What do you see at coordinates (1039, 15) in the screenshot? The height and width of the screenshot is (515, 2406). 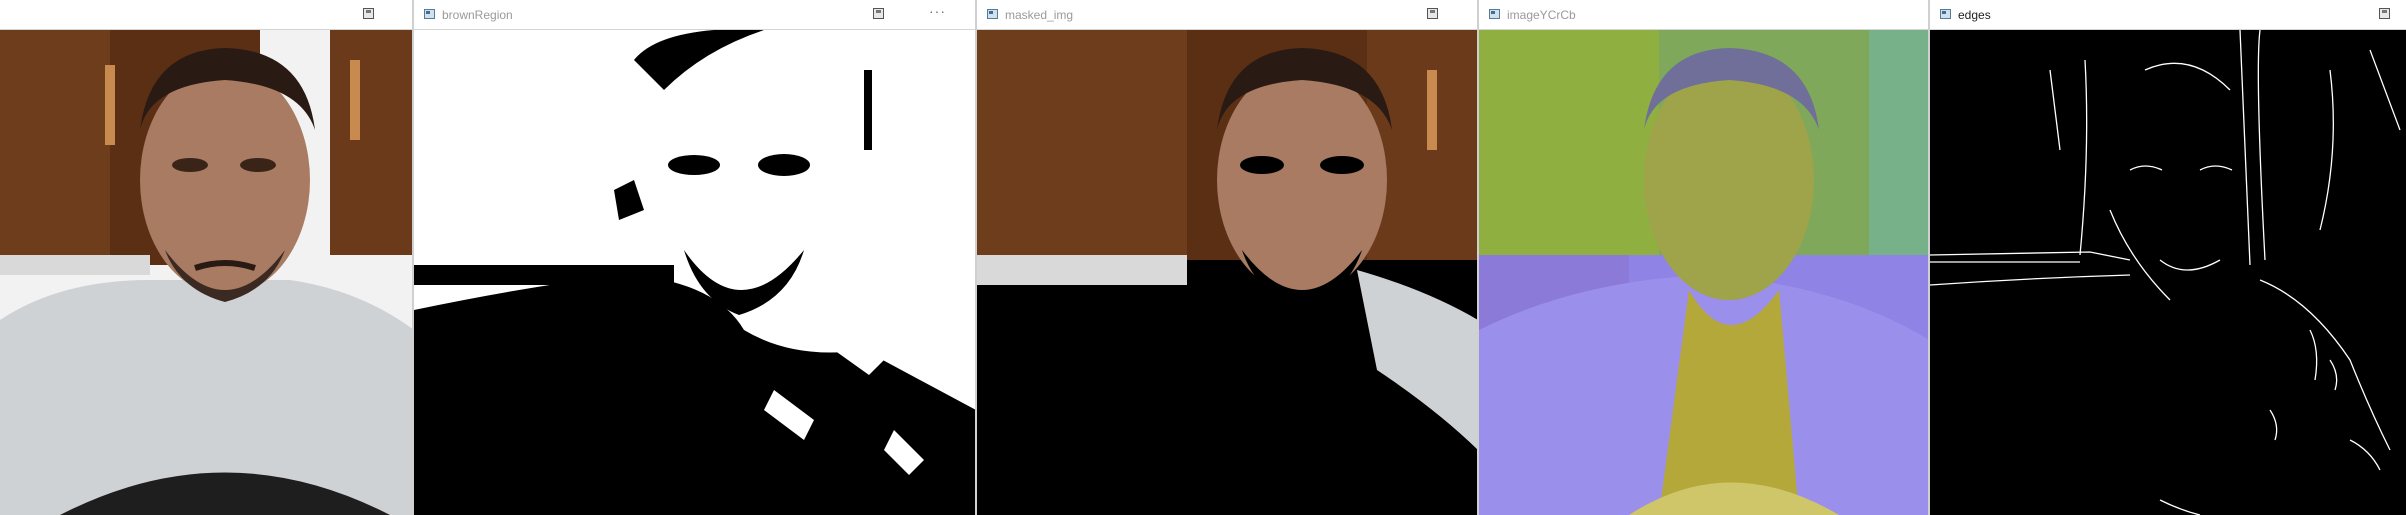 I see `window-masked-img-title: masked_img` at bounding box center [1039, 15].